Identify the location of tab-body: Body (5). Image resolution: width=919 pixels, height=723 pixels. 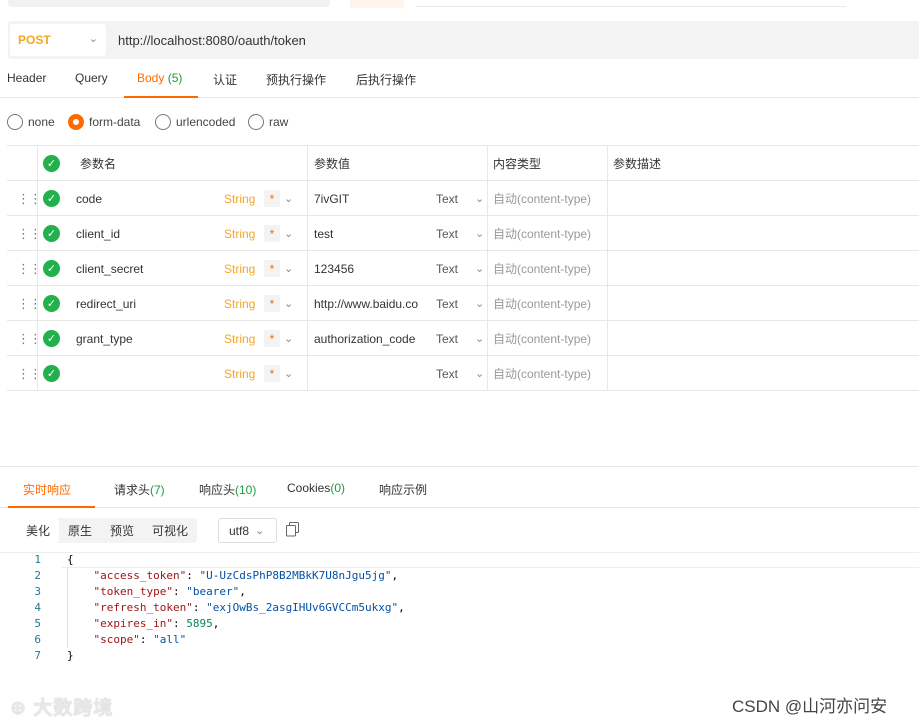
(159, 78).